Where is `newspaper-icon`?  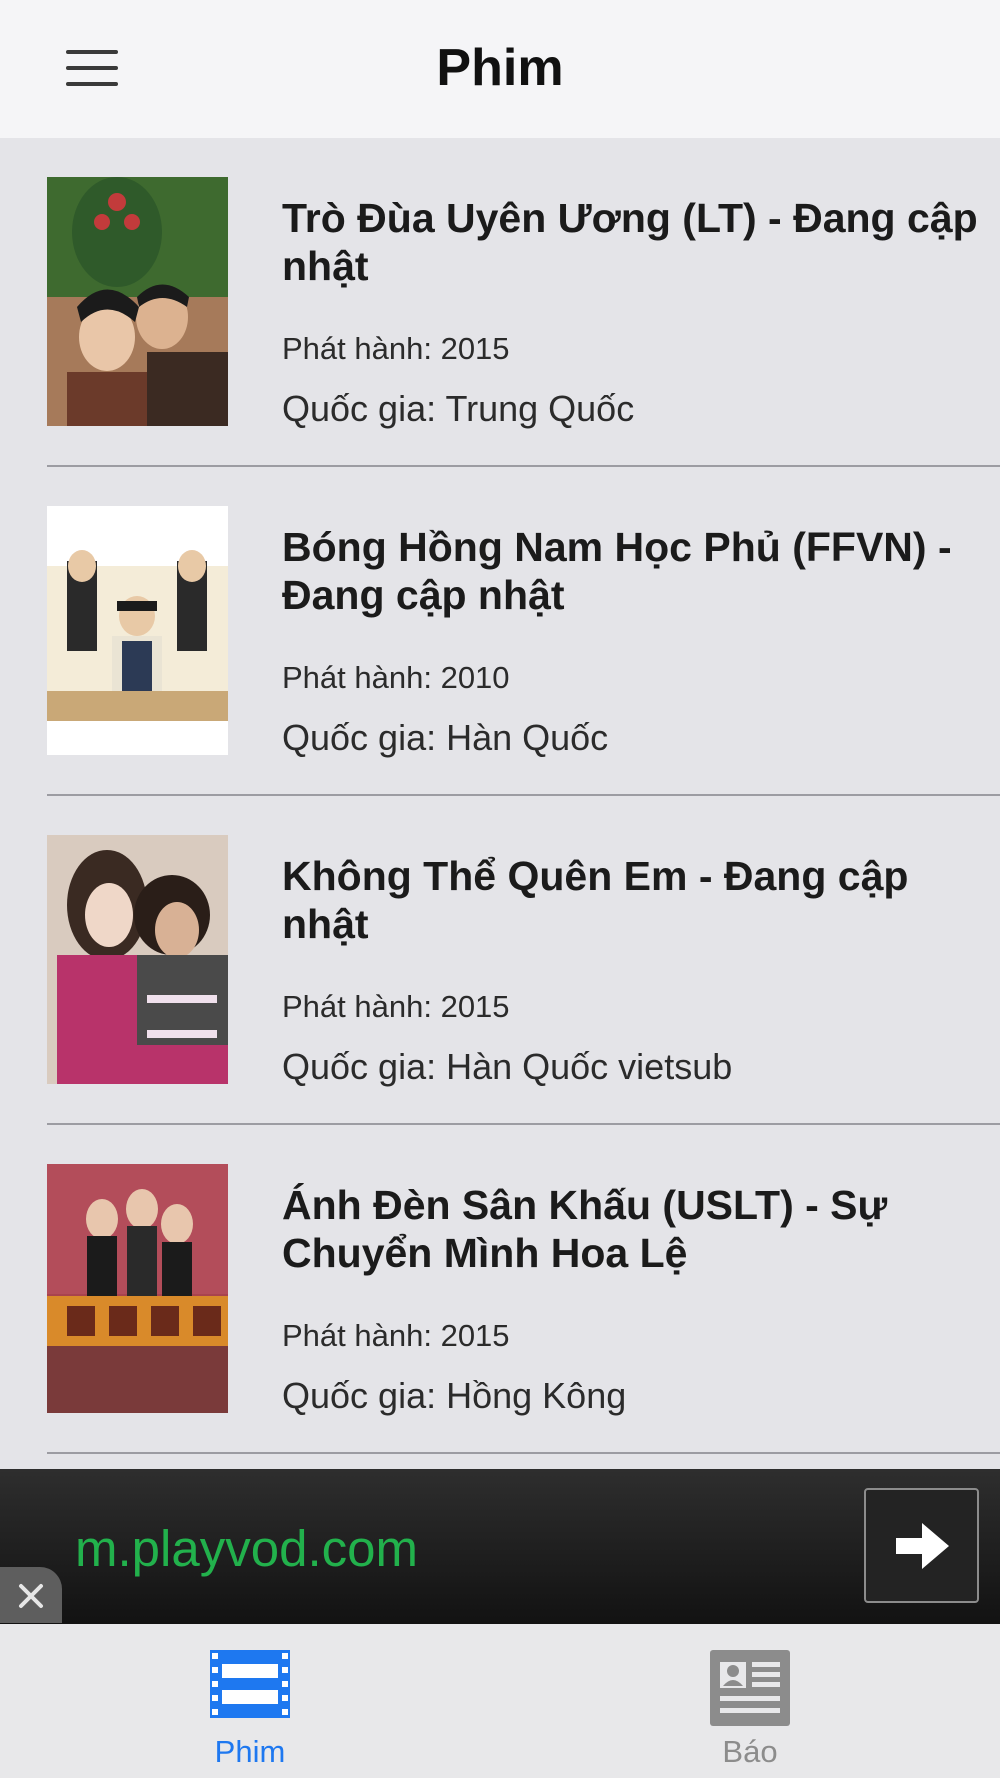 newspaper-icon is located at coordinates (750, 1690).